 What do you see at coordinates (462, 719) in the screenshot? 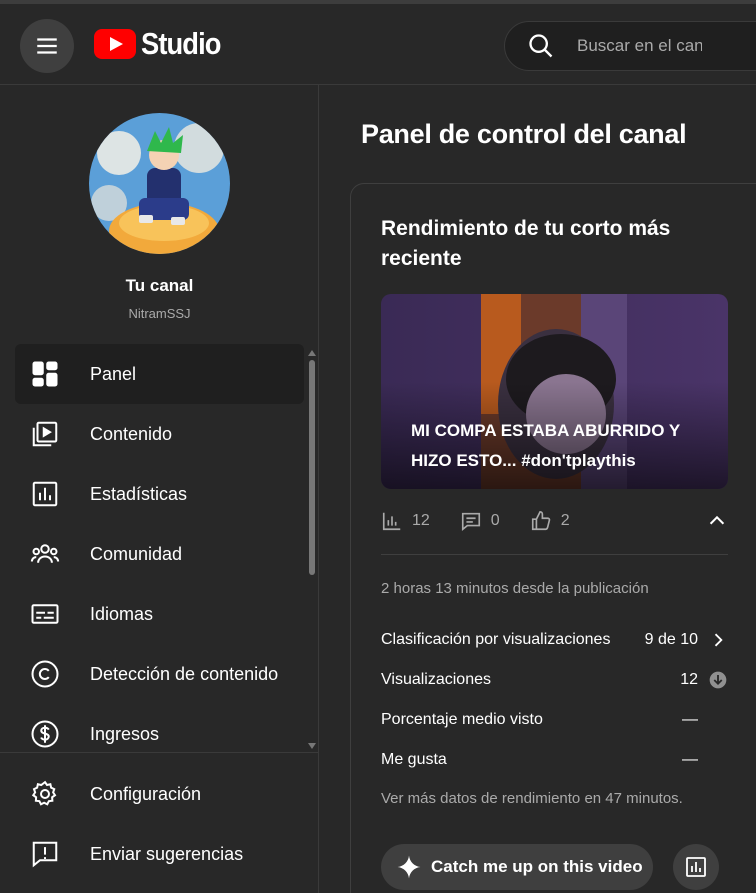
I see `metric-label: Porcentaje medio visto` at bounding box center [462, 719].